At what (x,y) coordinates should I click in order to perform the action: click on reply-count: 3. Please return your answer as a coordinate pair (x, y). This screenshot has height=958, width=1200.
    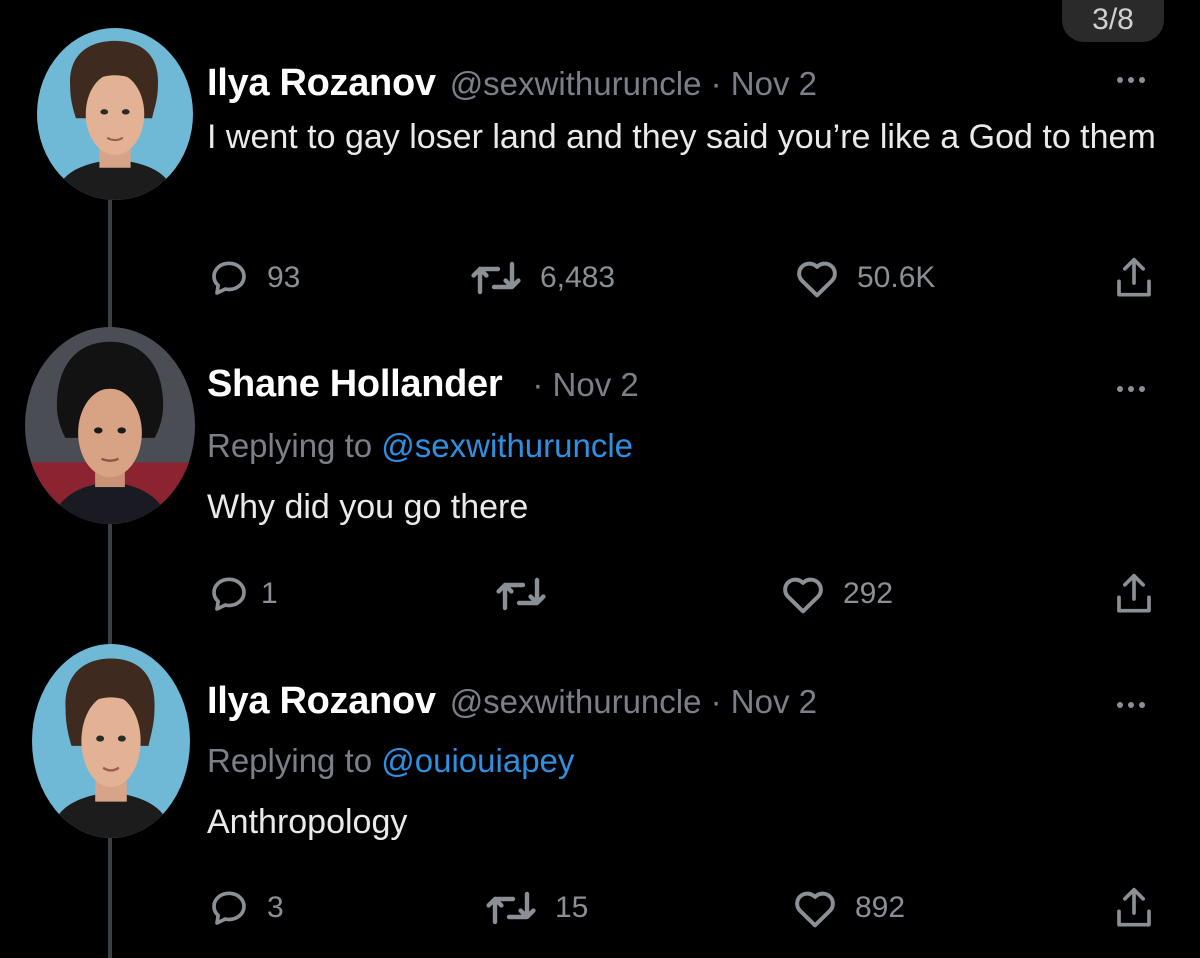
    Looking at the image, I should click on (275, 907).